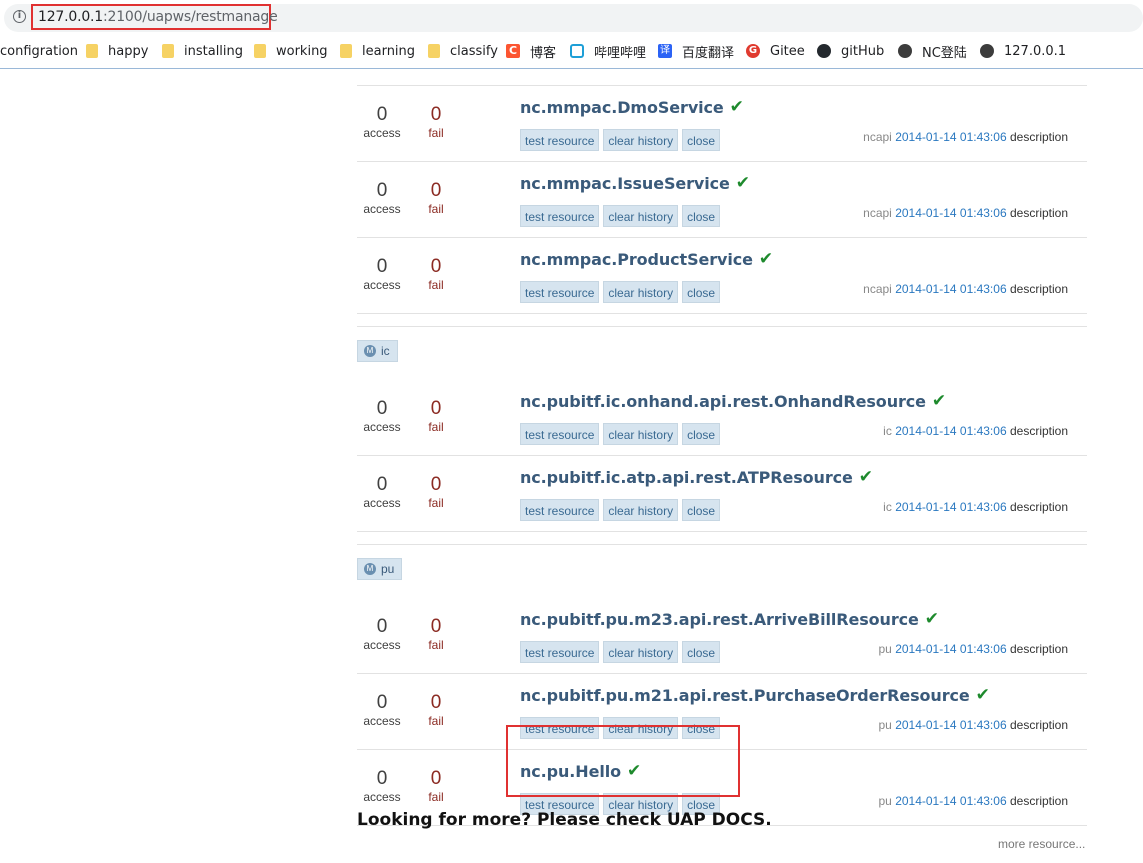  What do you see at coordinates (665, 51) in the screenshot?
I see `translate-icon: 译` at bounding box center [665, 51].